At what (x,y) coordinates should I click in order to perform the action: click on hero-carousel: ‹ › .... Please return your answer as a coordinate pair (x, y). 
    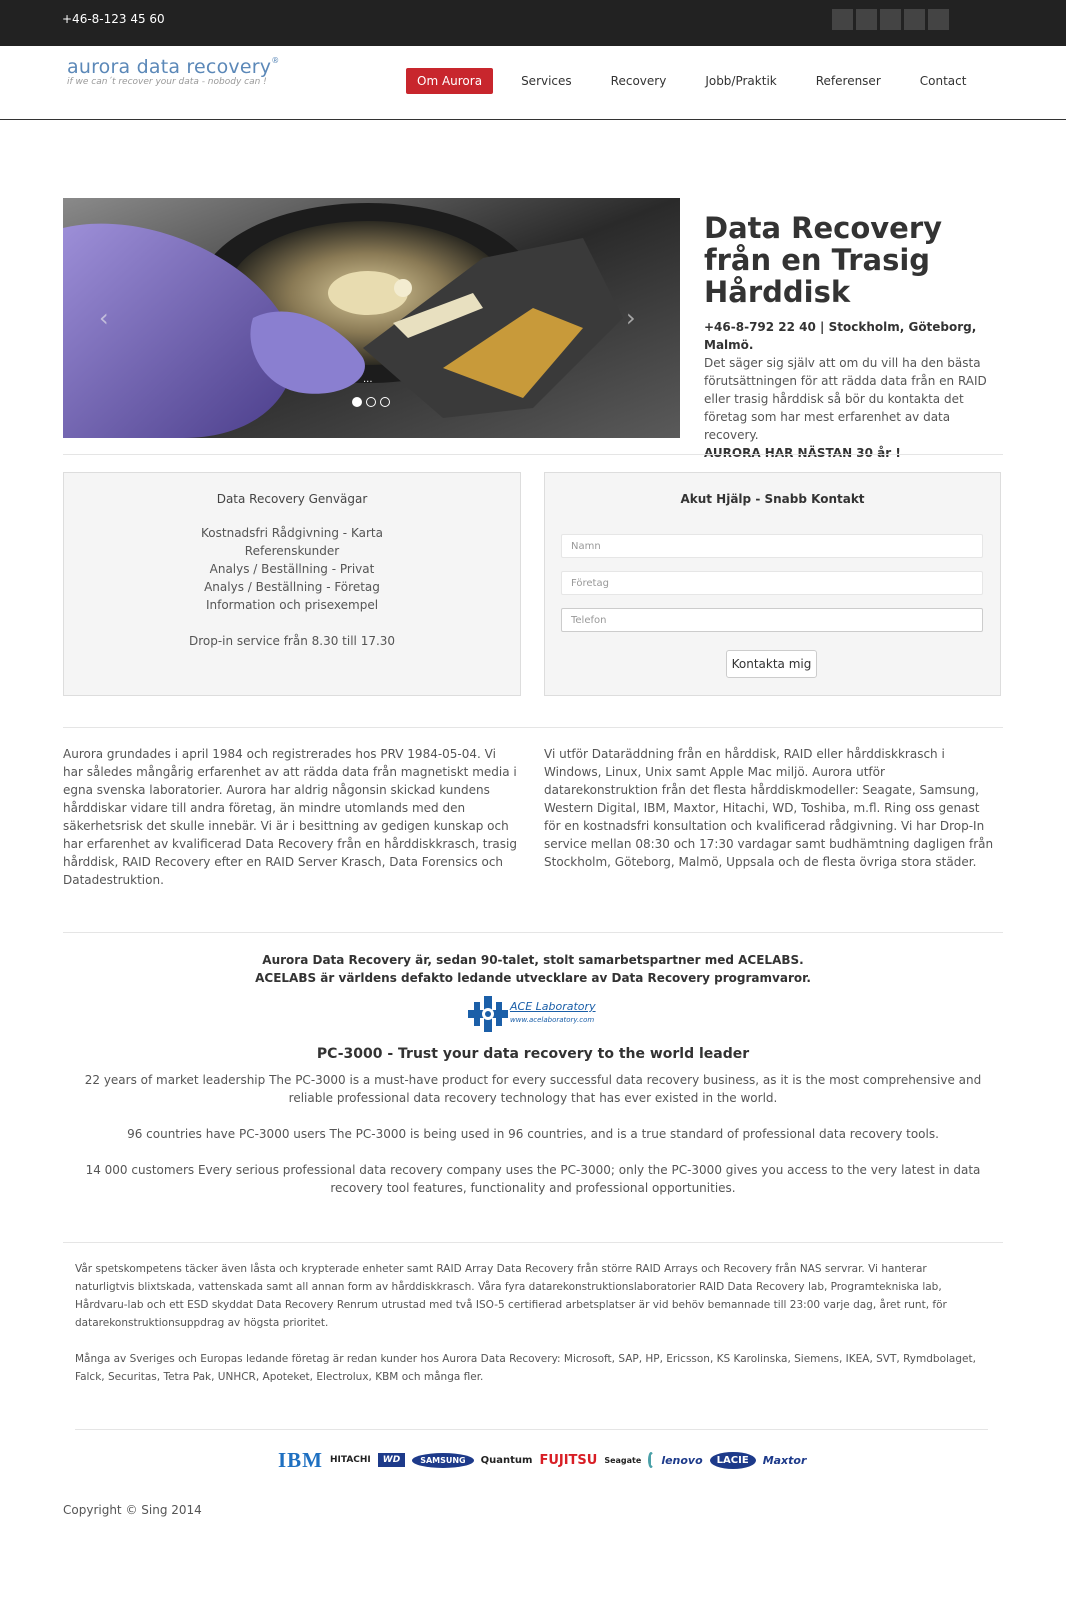
    Looking at the image, I should click on (371, 318).